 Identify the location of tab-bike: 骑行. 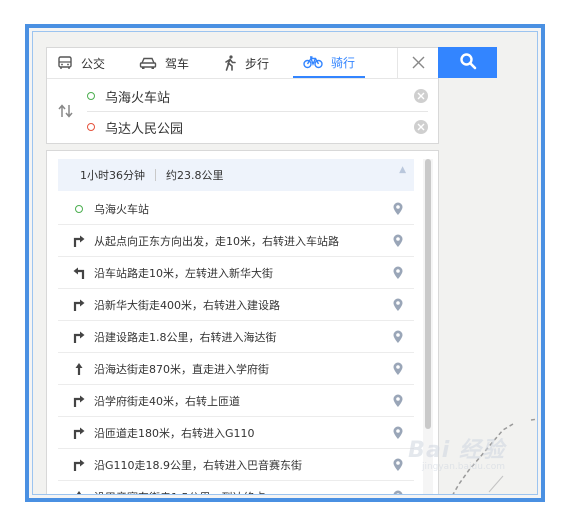
(329, 63).